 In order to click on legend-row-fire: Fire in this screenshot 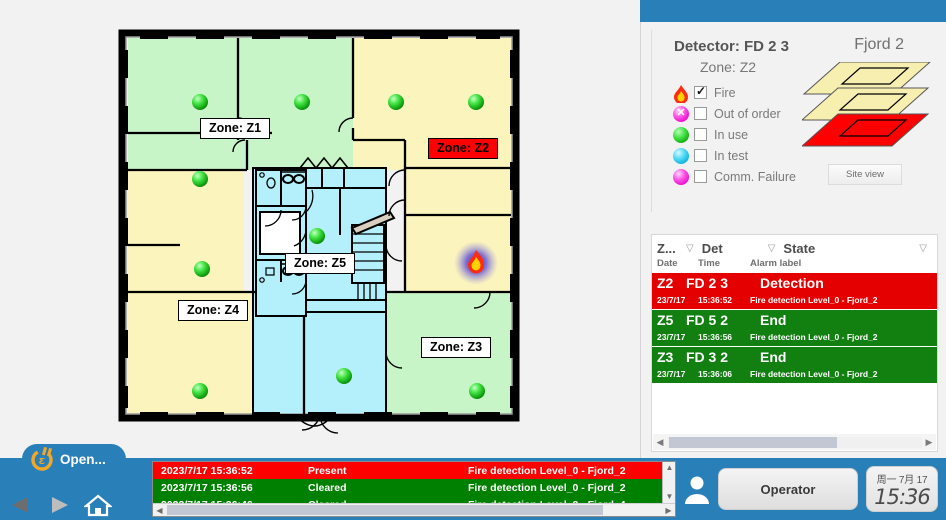, I will do `click(733, 93)`.